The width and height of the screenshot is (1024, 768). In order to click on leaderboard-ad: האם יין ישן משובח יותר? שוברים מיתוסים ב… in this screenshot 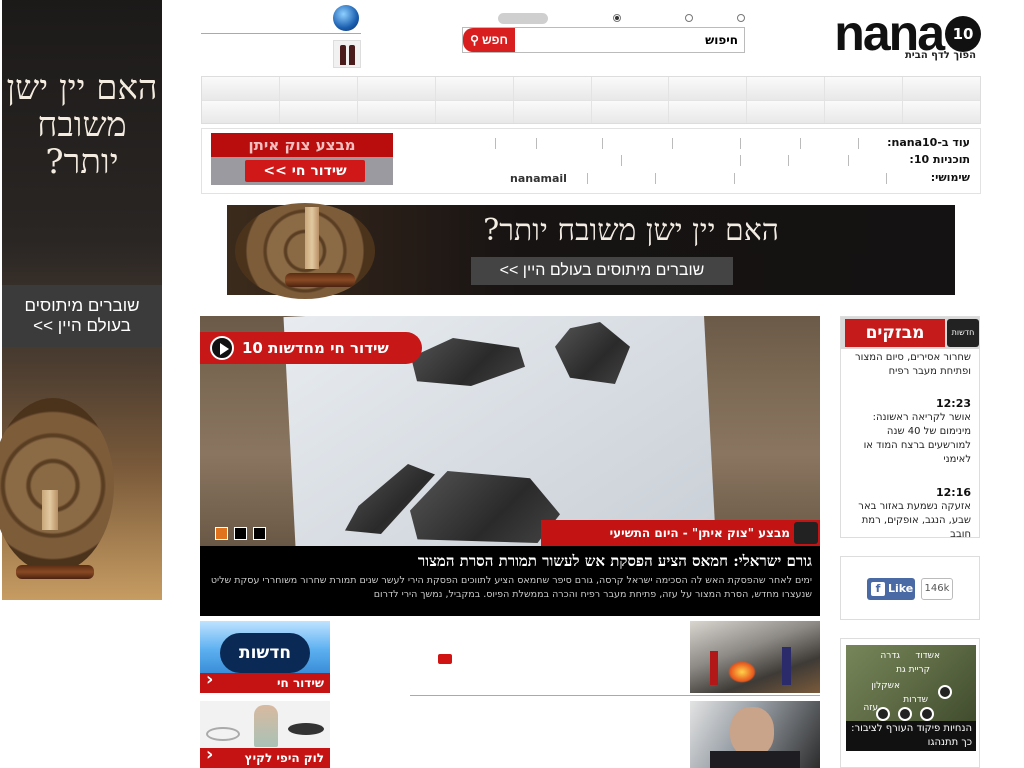, I will do `click(591, 251)`.